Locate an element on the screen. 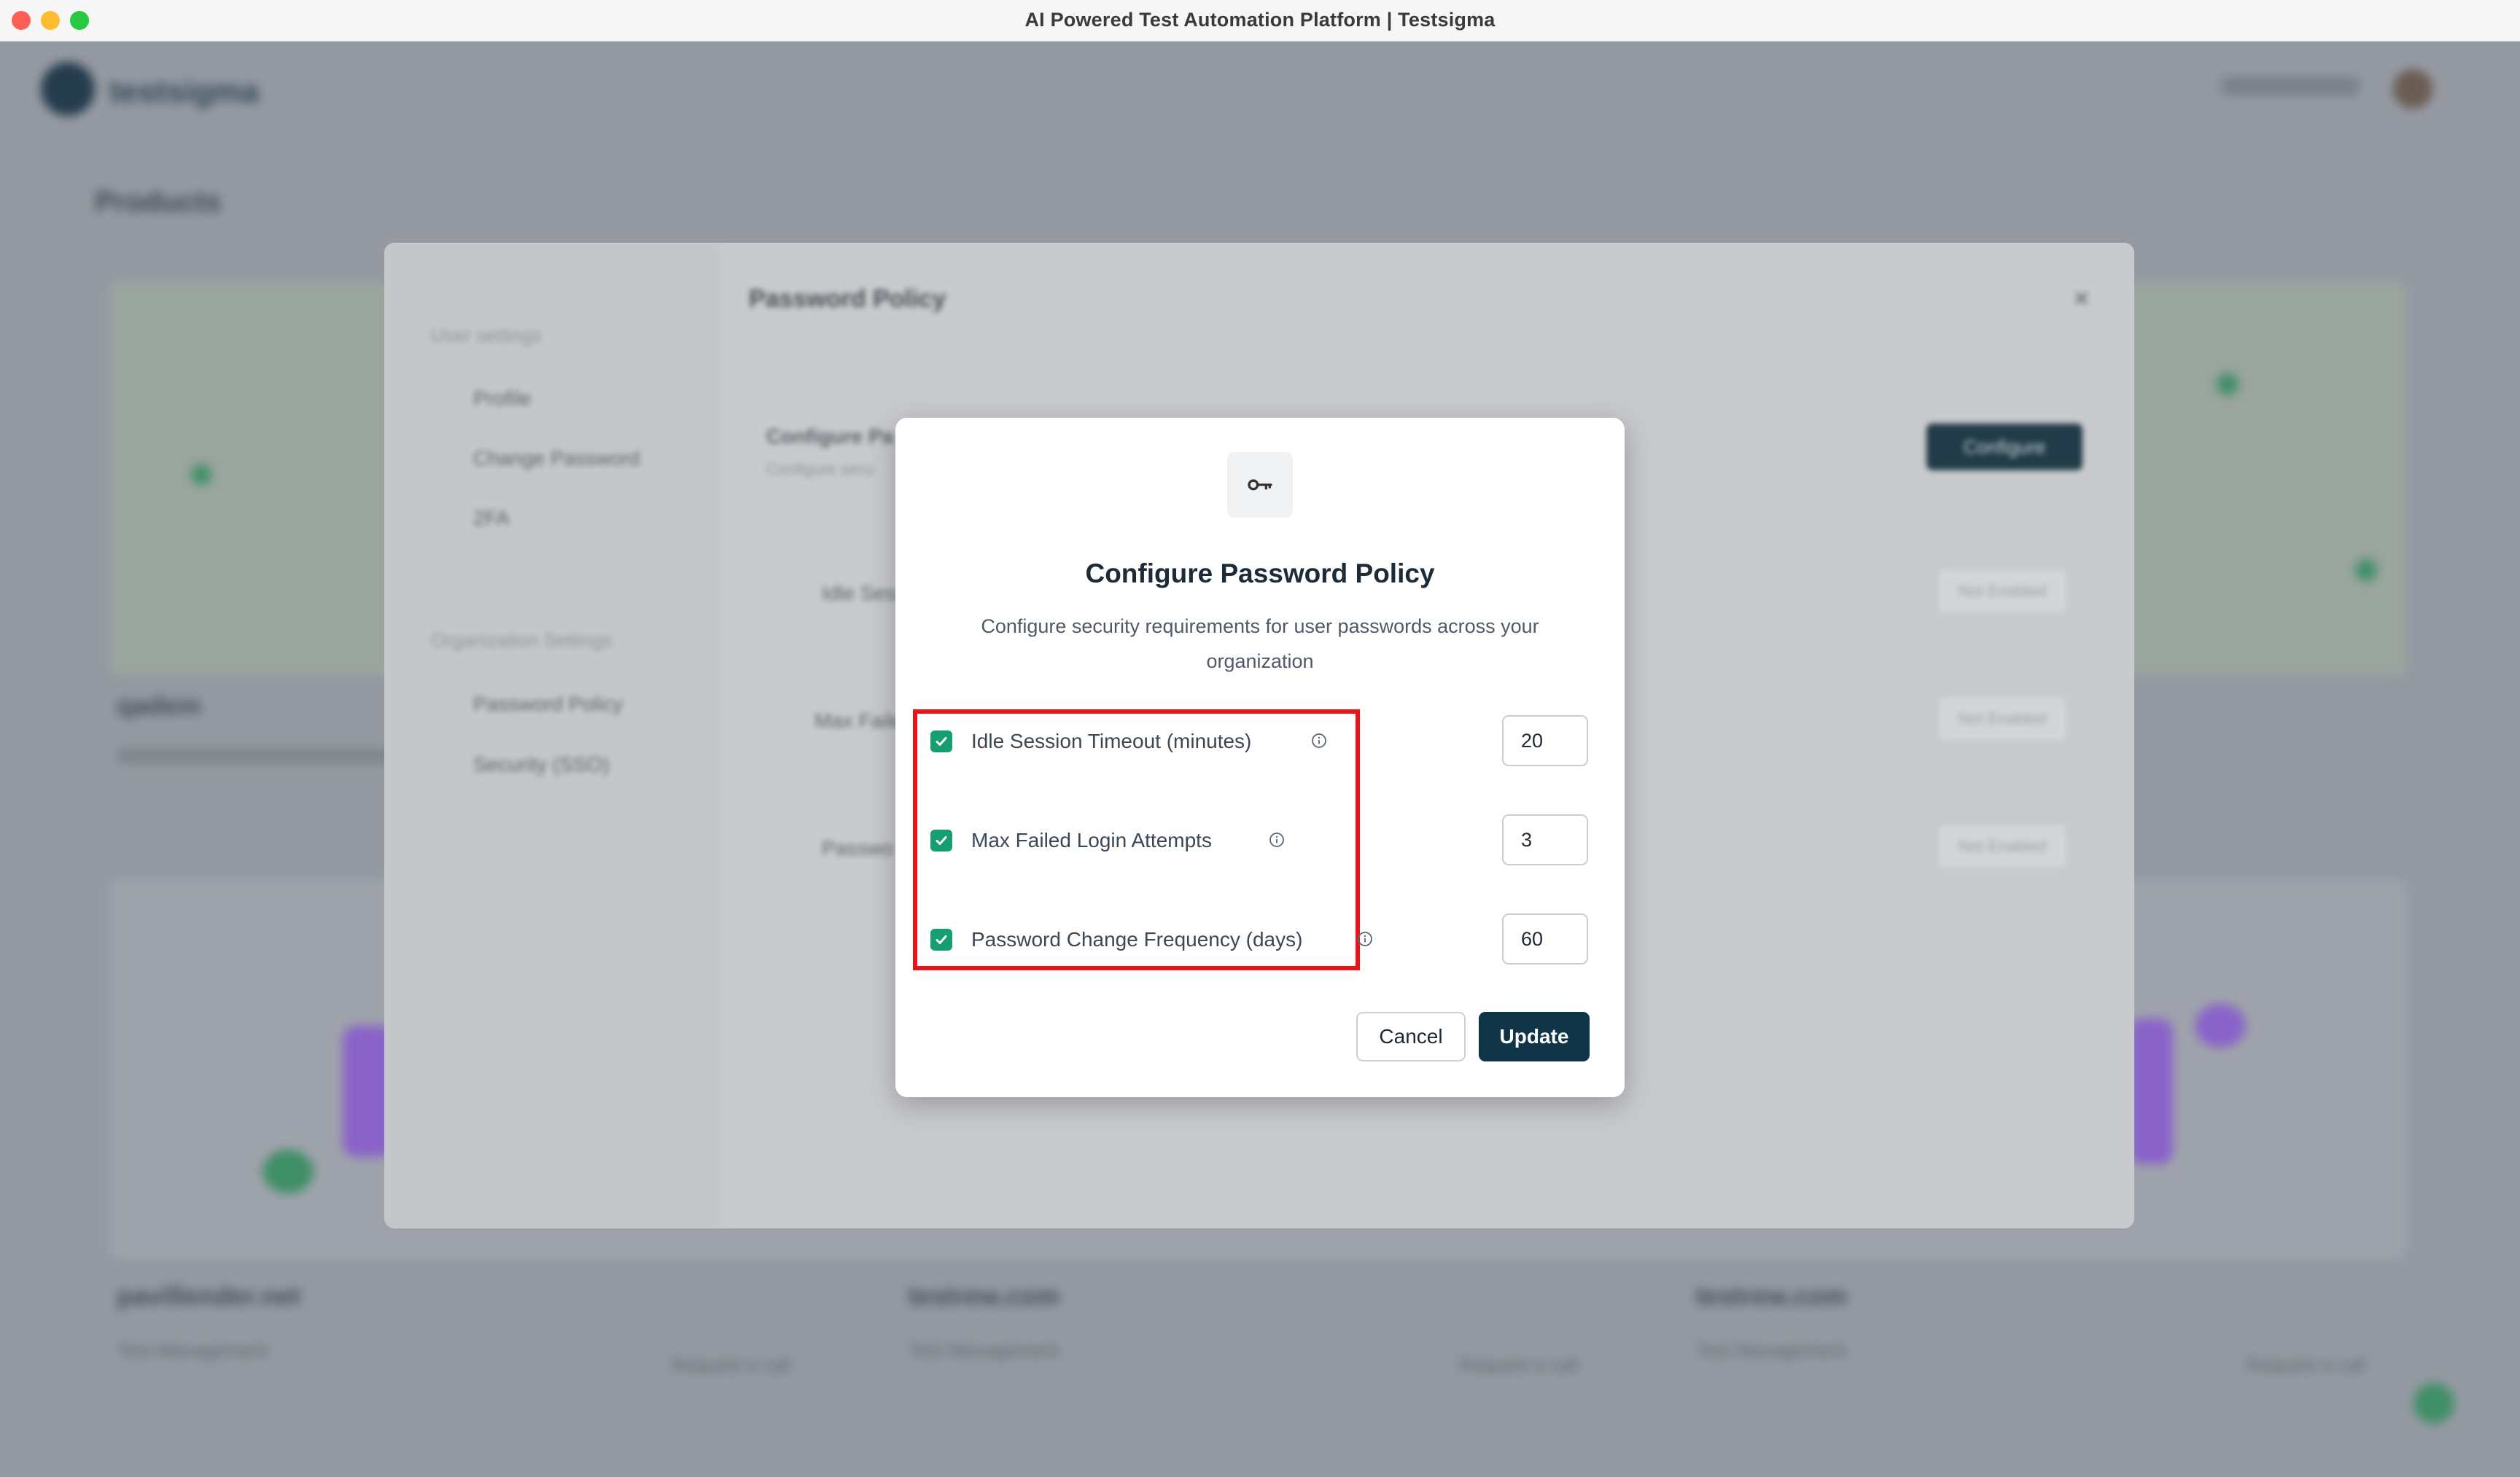  cancel-button: Cancel is located at coordinates (1411, 1037).